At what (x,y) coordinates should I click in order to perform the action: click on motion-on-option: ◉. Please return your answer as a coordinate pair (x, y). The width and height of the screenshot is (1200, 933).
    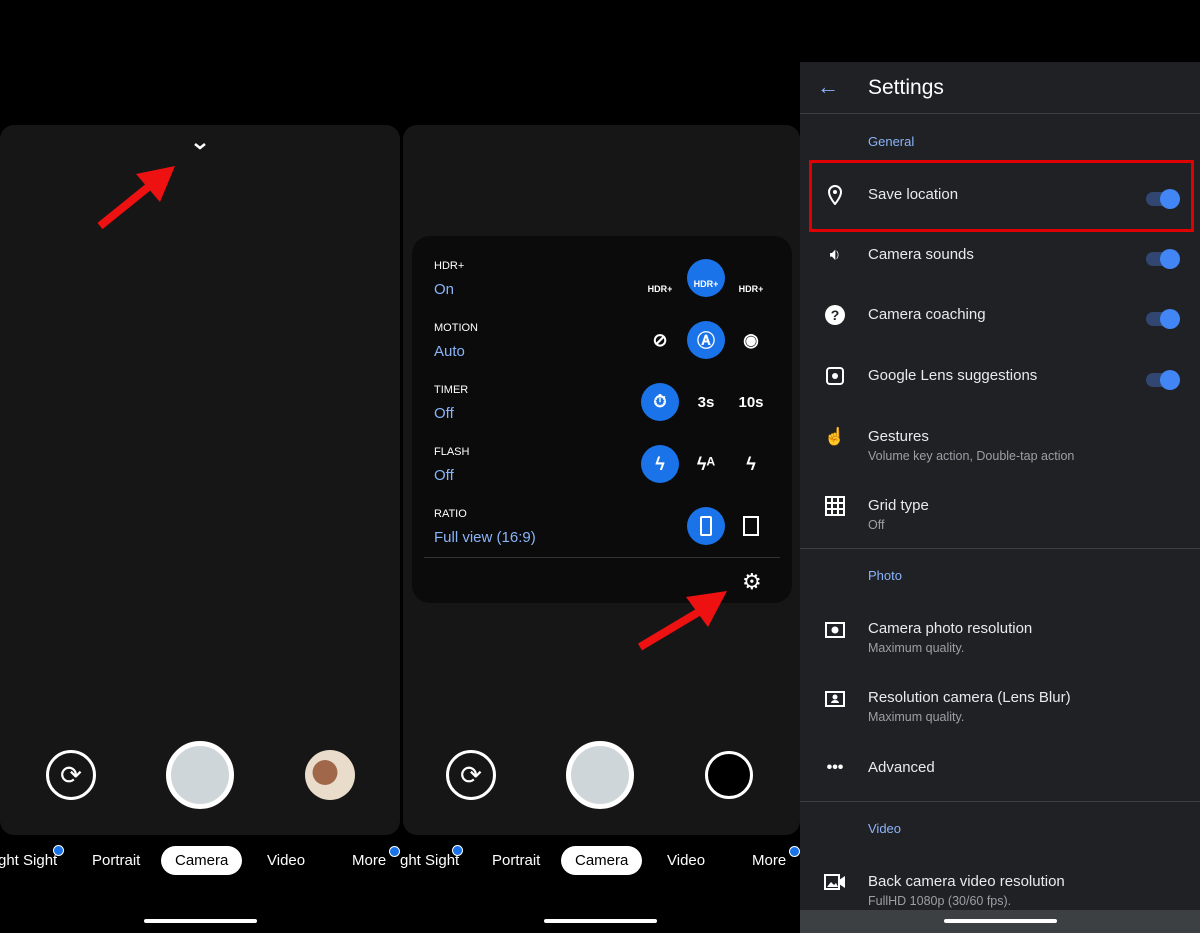
    Looking at the image, I should click on (751, 340).